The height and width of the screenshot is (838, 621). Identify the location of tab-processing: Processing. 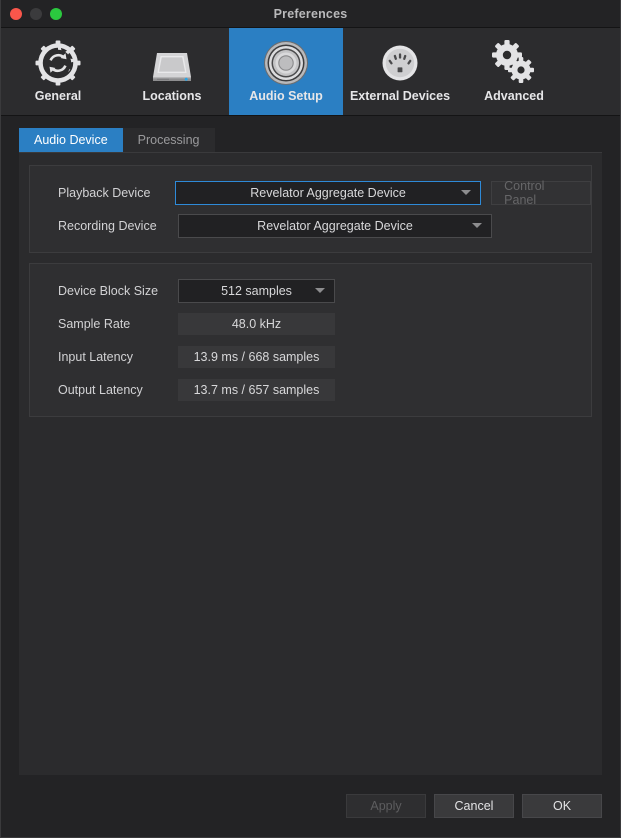
(168, 140).